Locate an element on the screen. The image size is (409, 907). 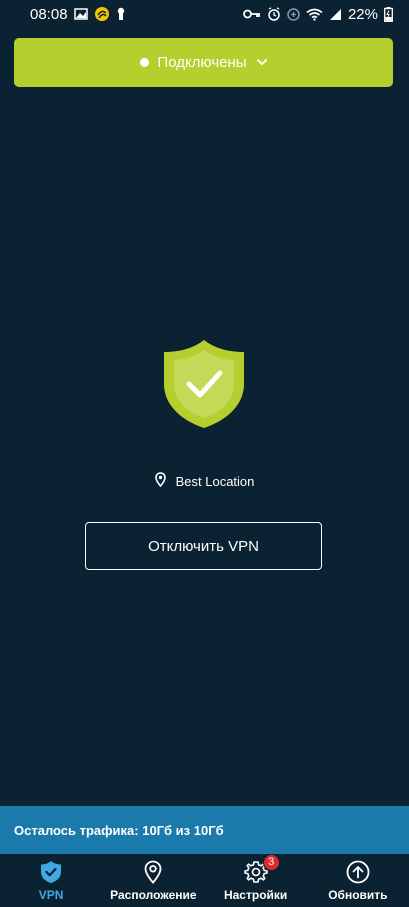
system-status-bar: 08:08 22% is located at coordinates (204, 14).